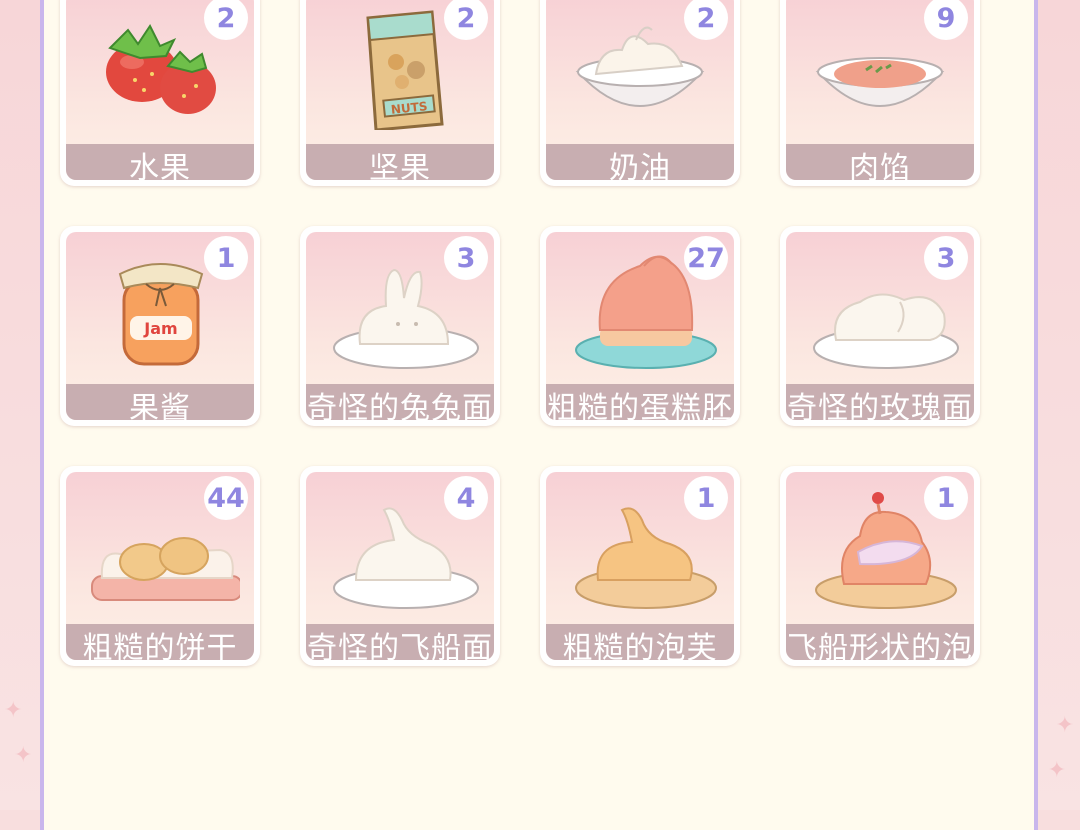  I want to click on item-card-puff: 1 粗糙的泡芙, so click(640, 566).